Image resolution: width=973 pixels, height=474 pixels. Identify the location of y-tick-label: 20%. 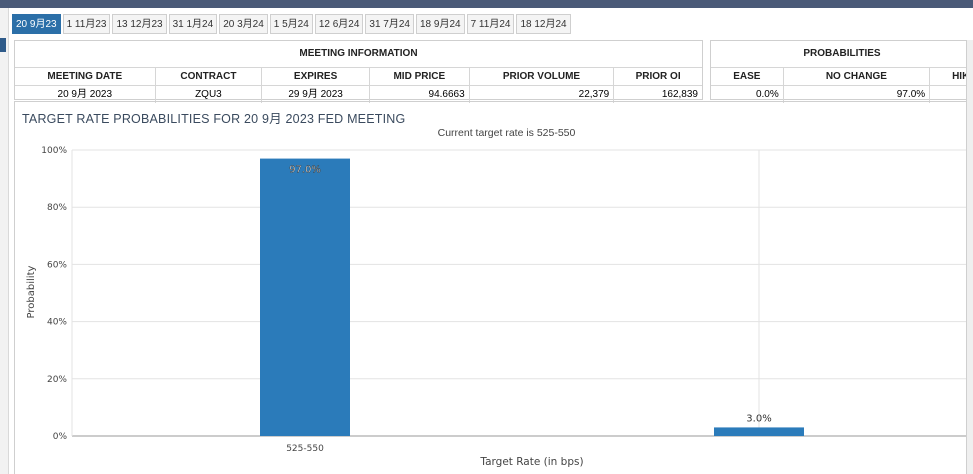
(57, 380).